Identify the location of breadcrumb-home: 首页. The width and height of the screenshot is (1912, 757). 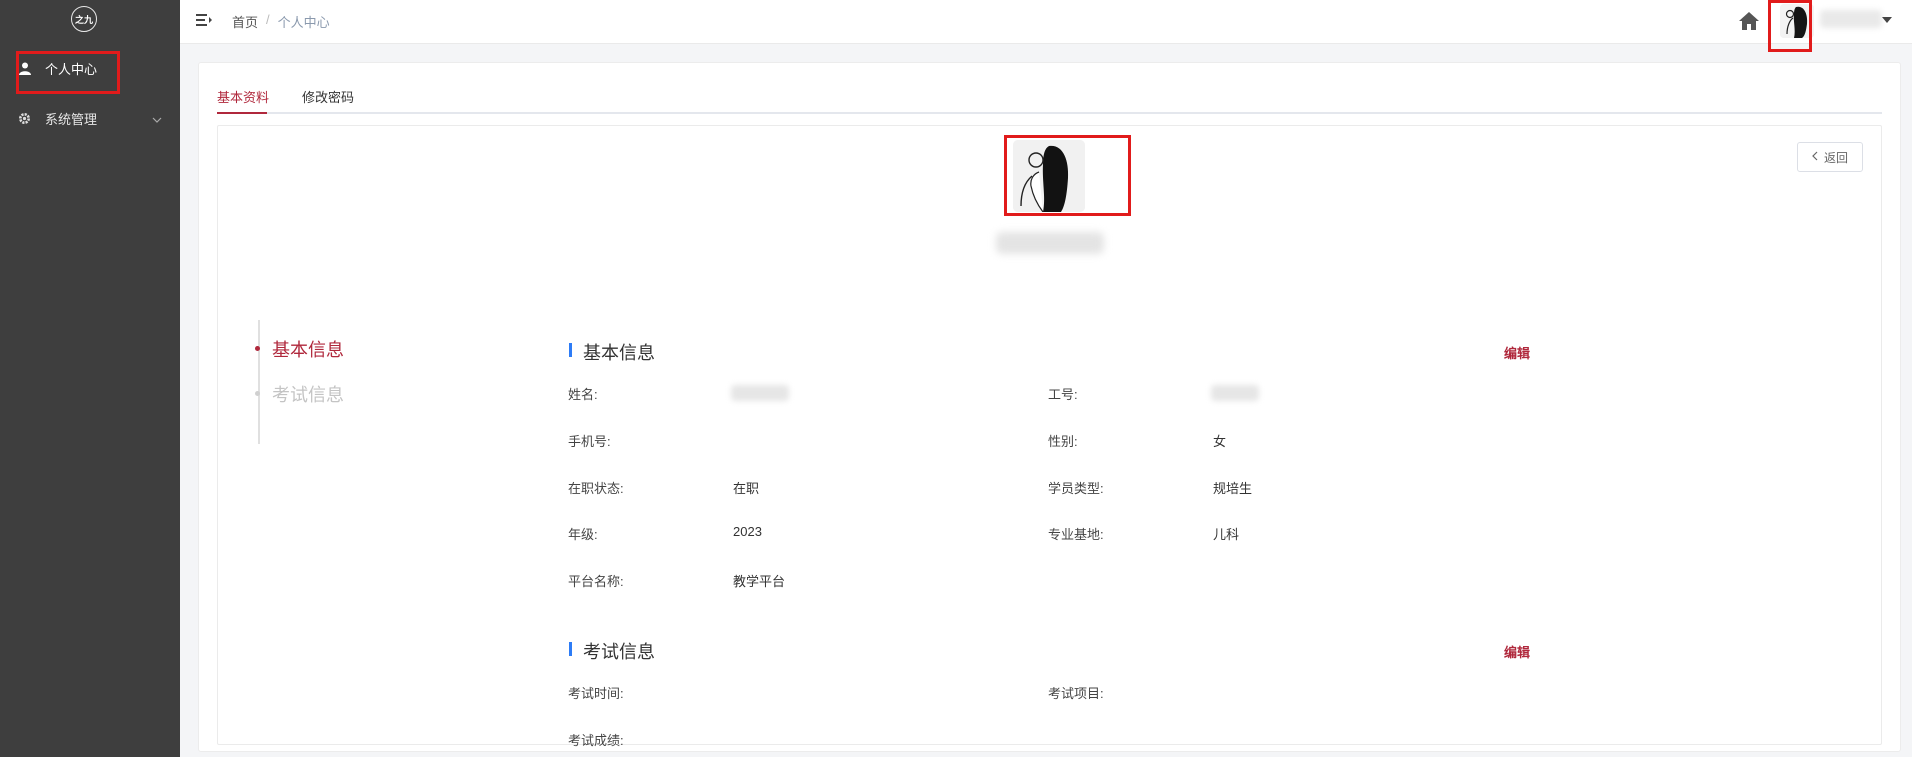
(245, 21).